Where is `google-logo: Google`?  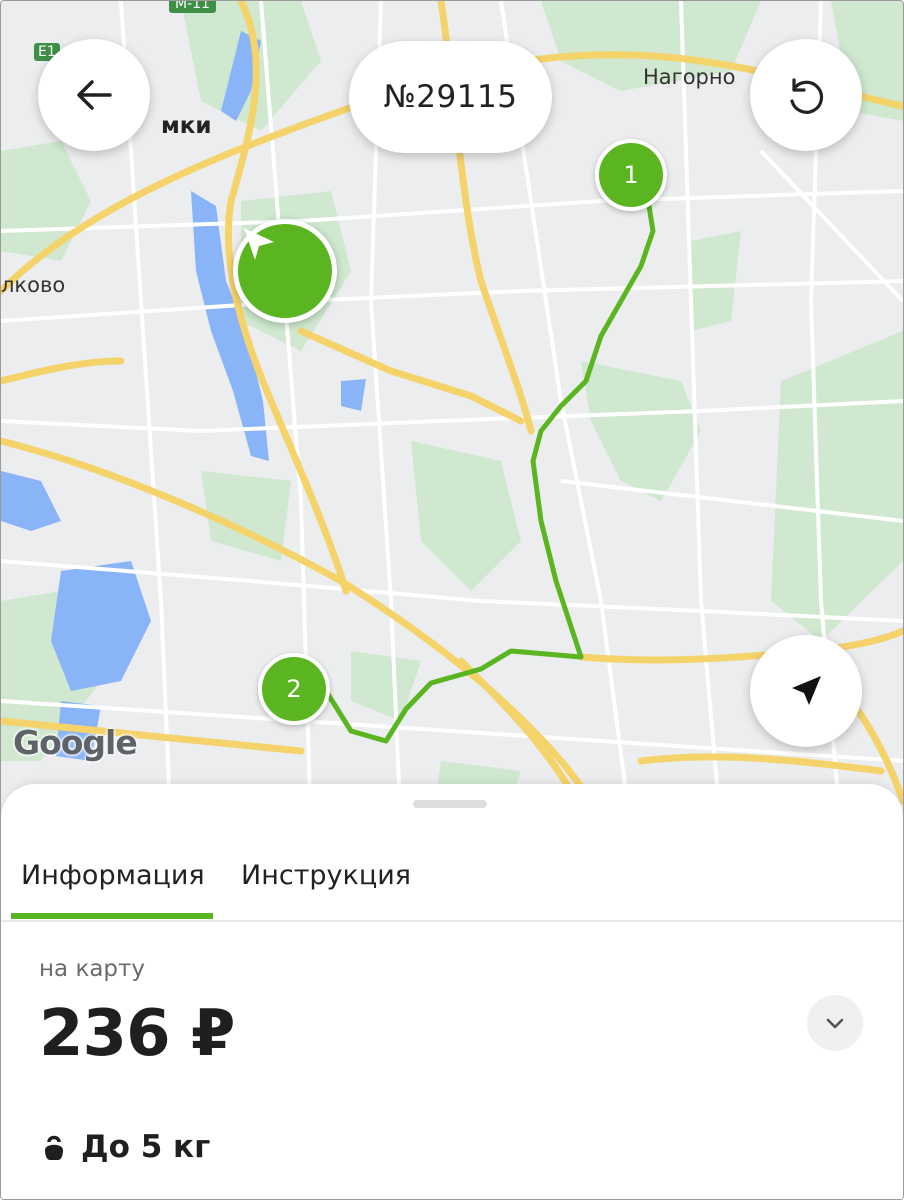 google-logo: Google is located at coordinates (75, 742).